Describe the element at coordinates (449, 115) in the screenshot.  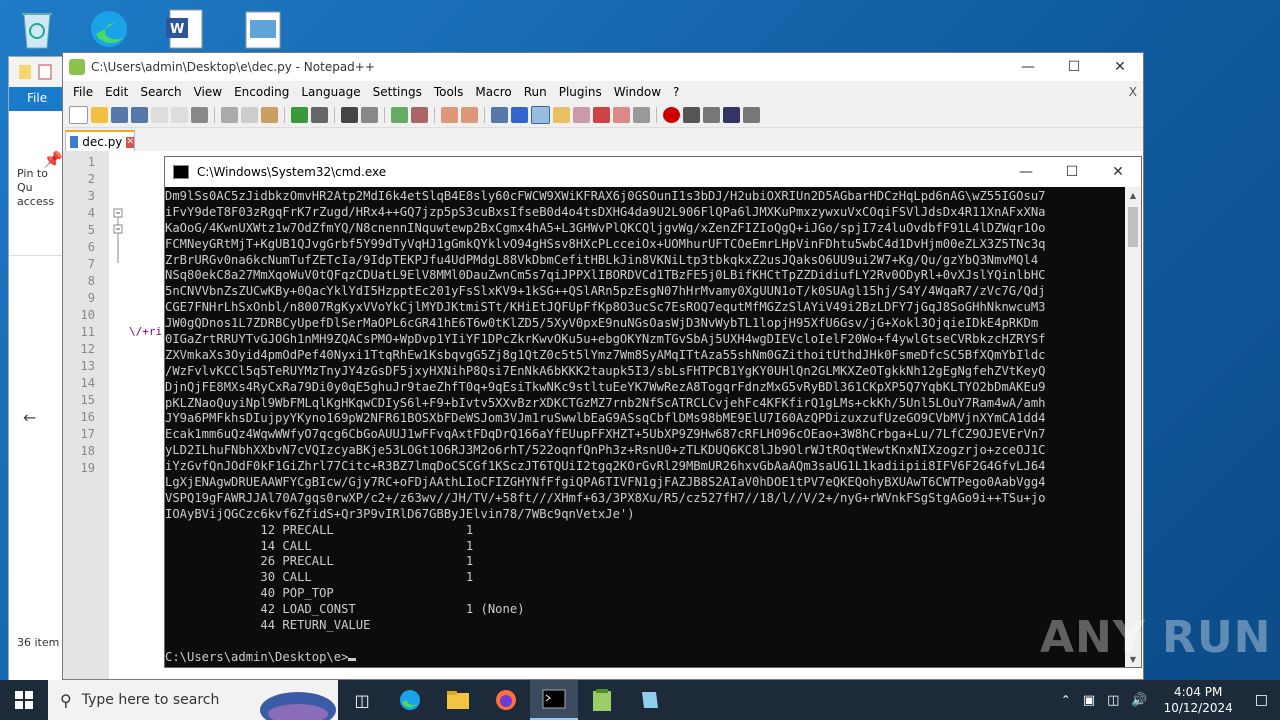
I see `sync-vertical-icon` at that location.